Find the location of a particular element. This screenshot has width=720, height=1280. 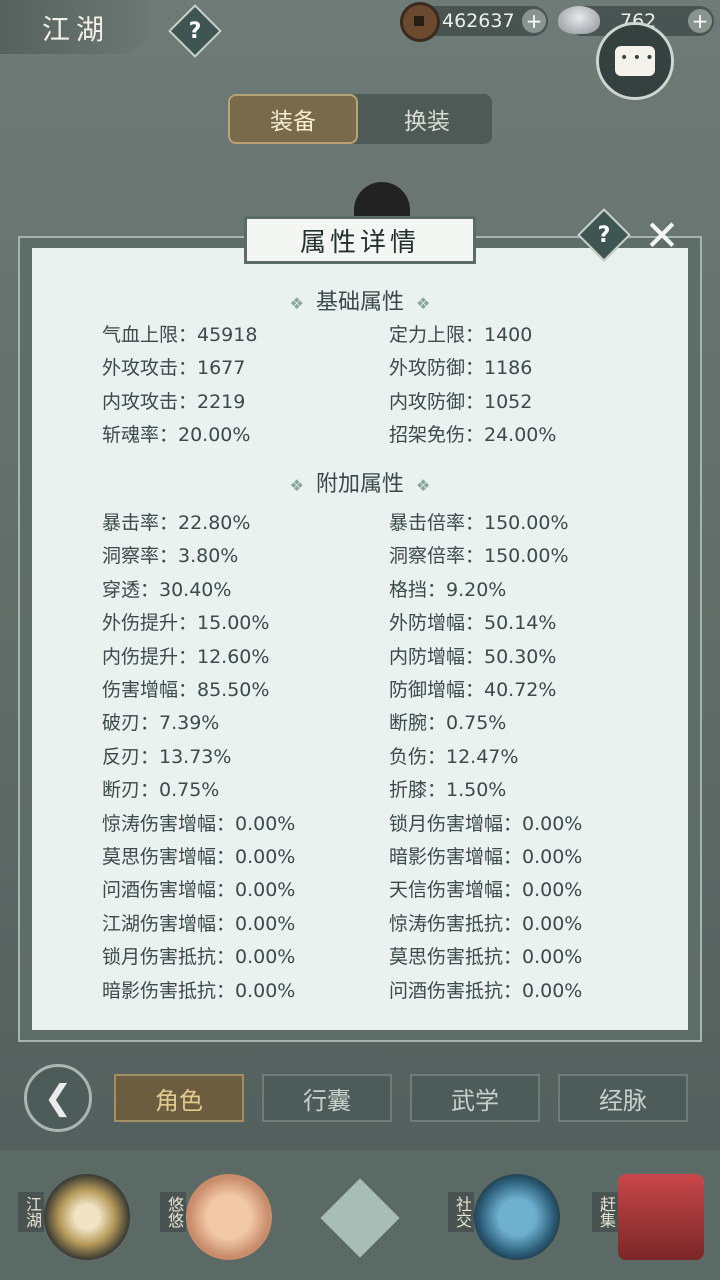

stat-row: 暗影伤害抵抗：0.00% is located at coordinates (199, 990).